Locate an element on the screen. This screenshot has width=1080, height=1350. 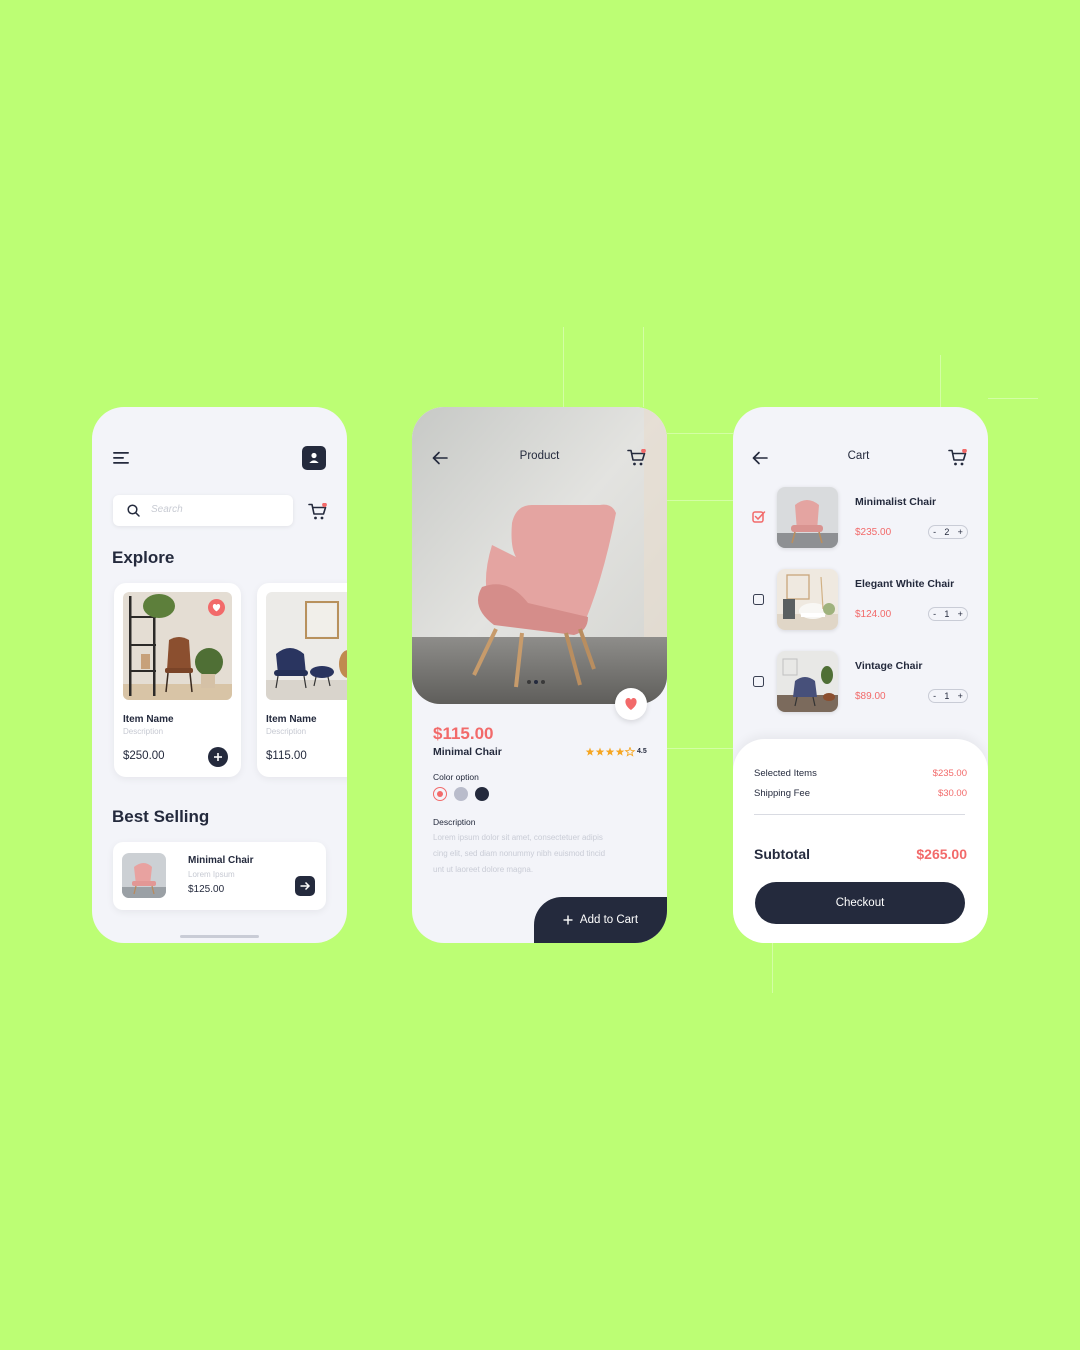
add-to-cart-button: Add to Cart is located at coordinates (600, 920).